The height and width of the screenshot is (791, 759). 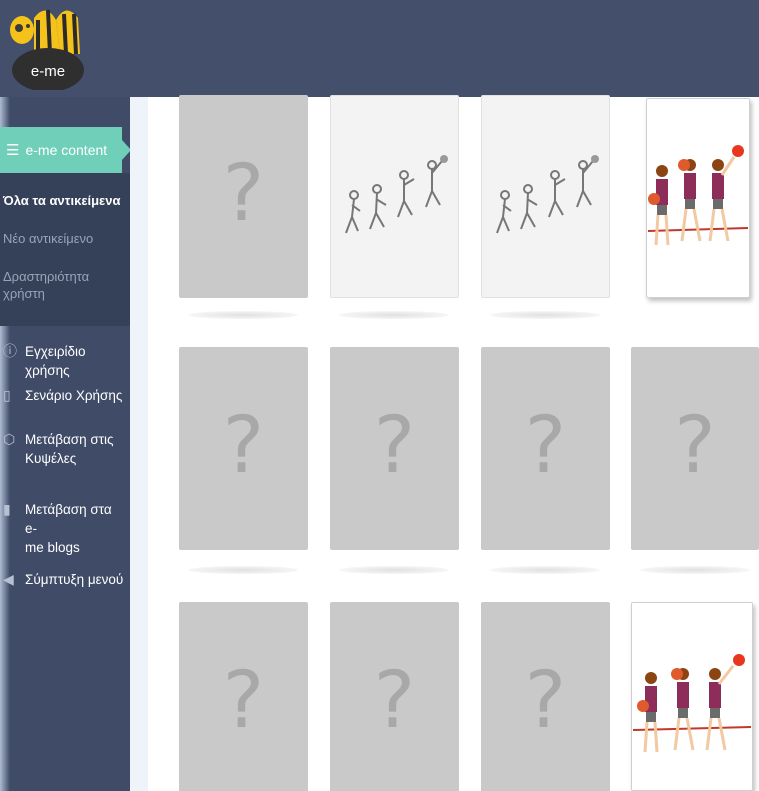 I want to click on submenu-item-all-objects: Όλα τα αντικείμενα, so click(x=61, y=200).